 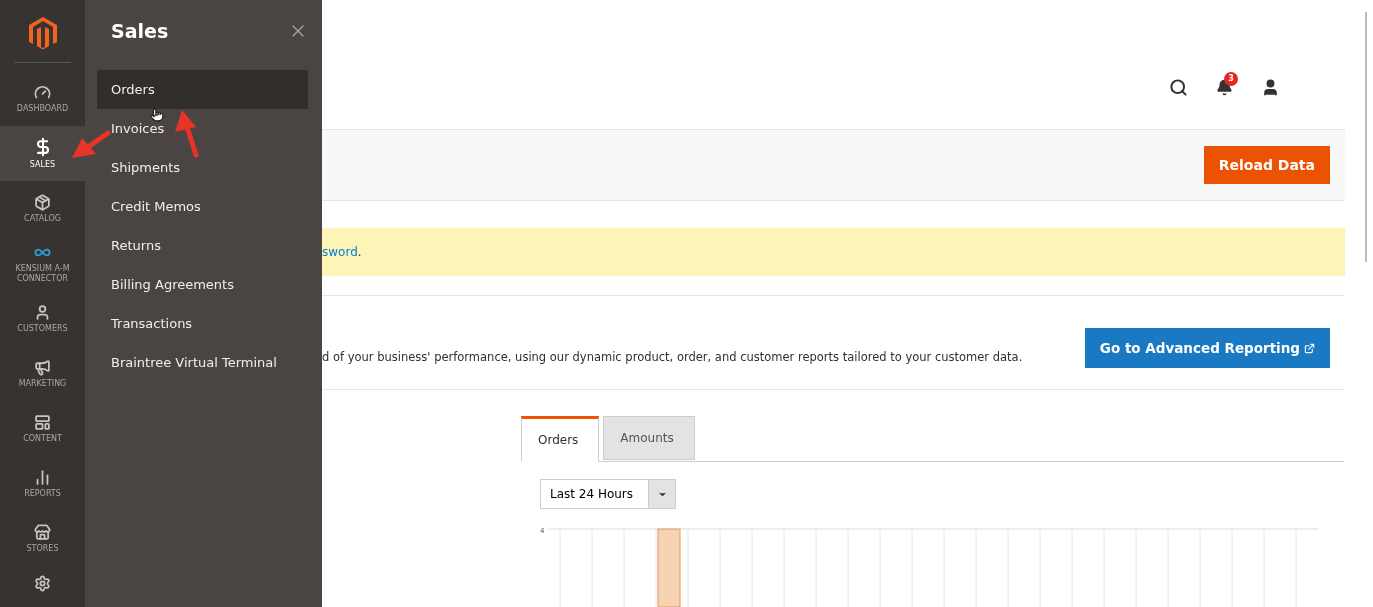 I want to click on menu-item: Invoices, so click(x=202, y=128).